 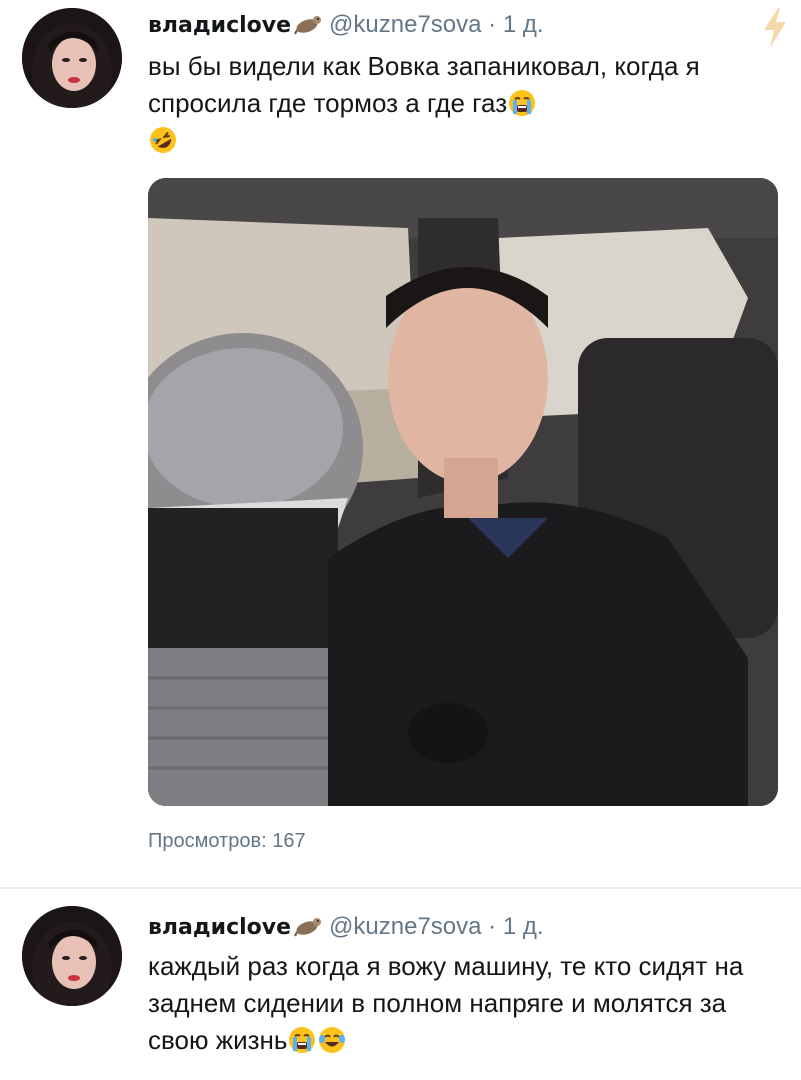 I want to click on views-count: Просмотров: 167, so click(x=227, y=841).